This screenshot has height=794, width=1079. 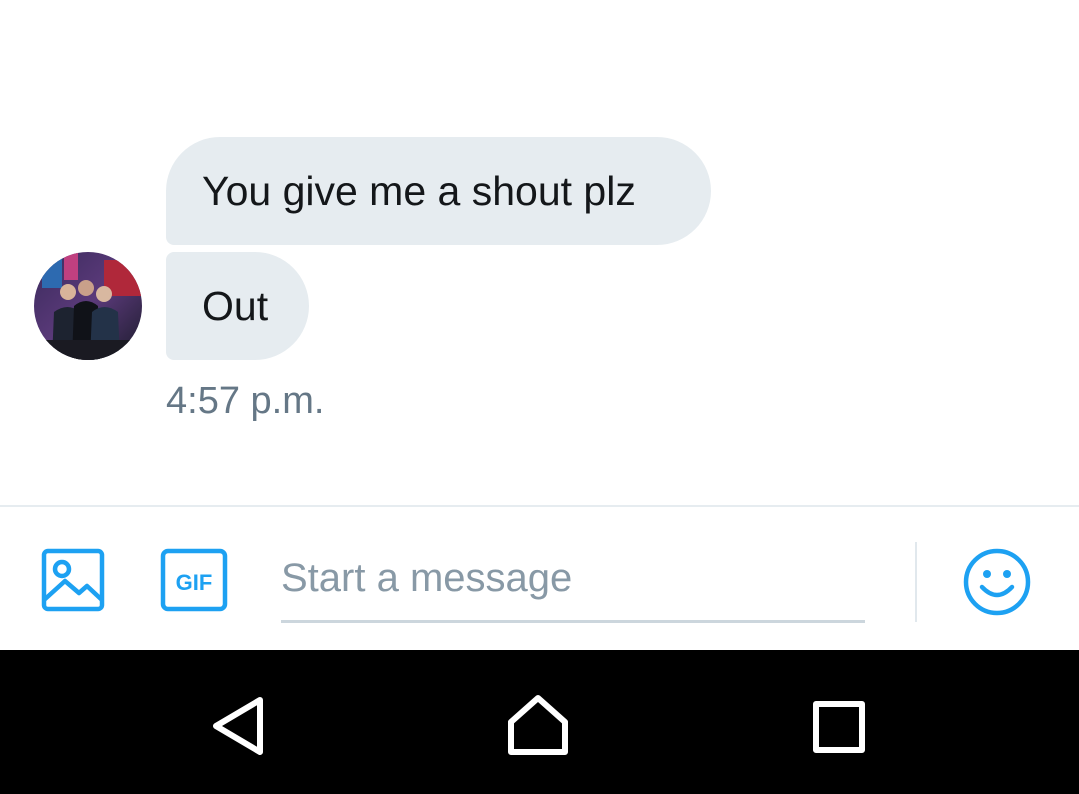 I want to click on composer-divider, so click(x=916, y=582).